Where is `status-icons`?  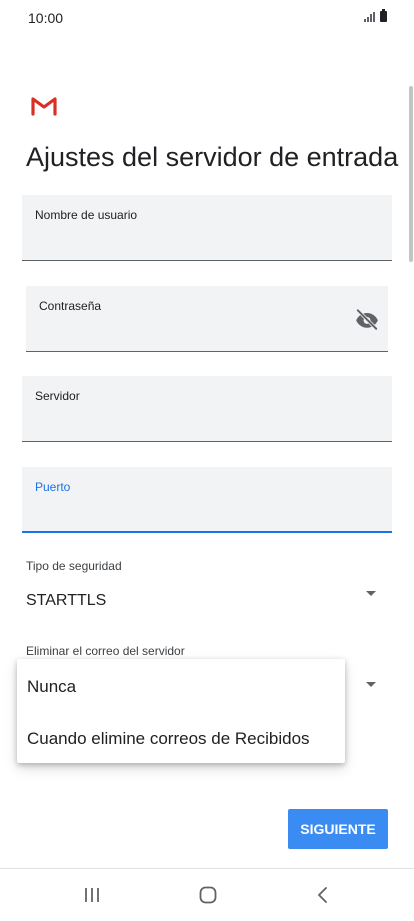
status-icons is located at coordinates (375, 15).